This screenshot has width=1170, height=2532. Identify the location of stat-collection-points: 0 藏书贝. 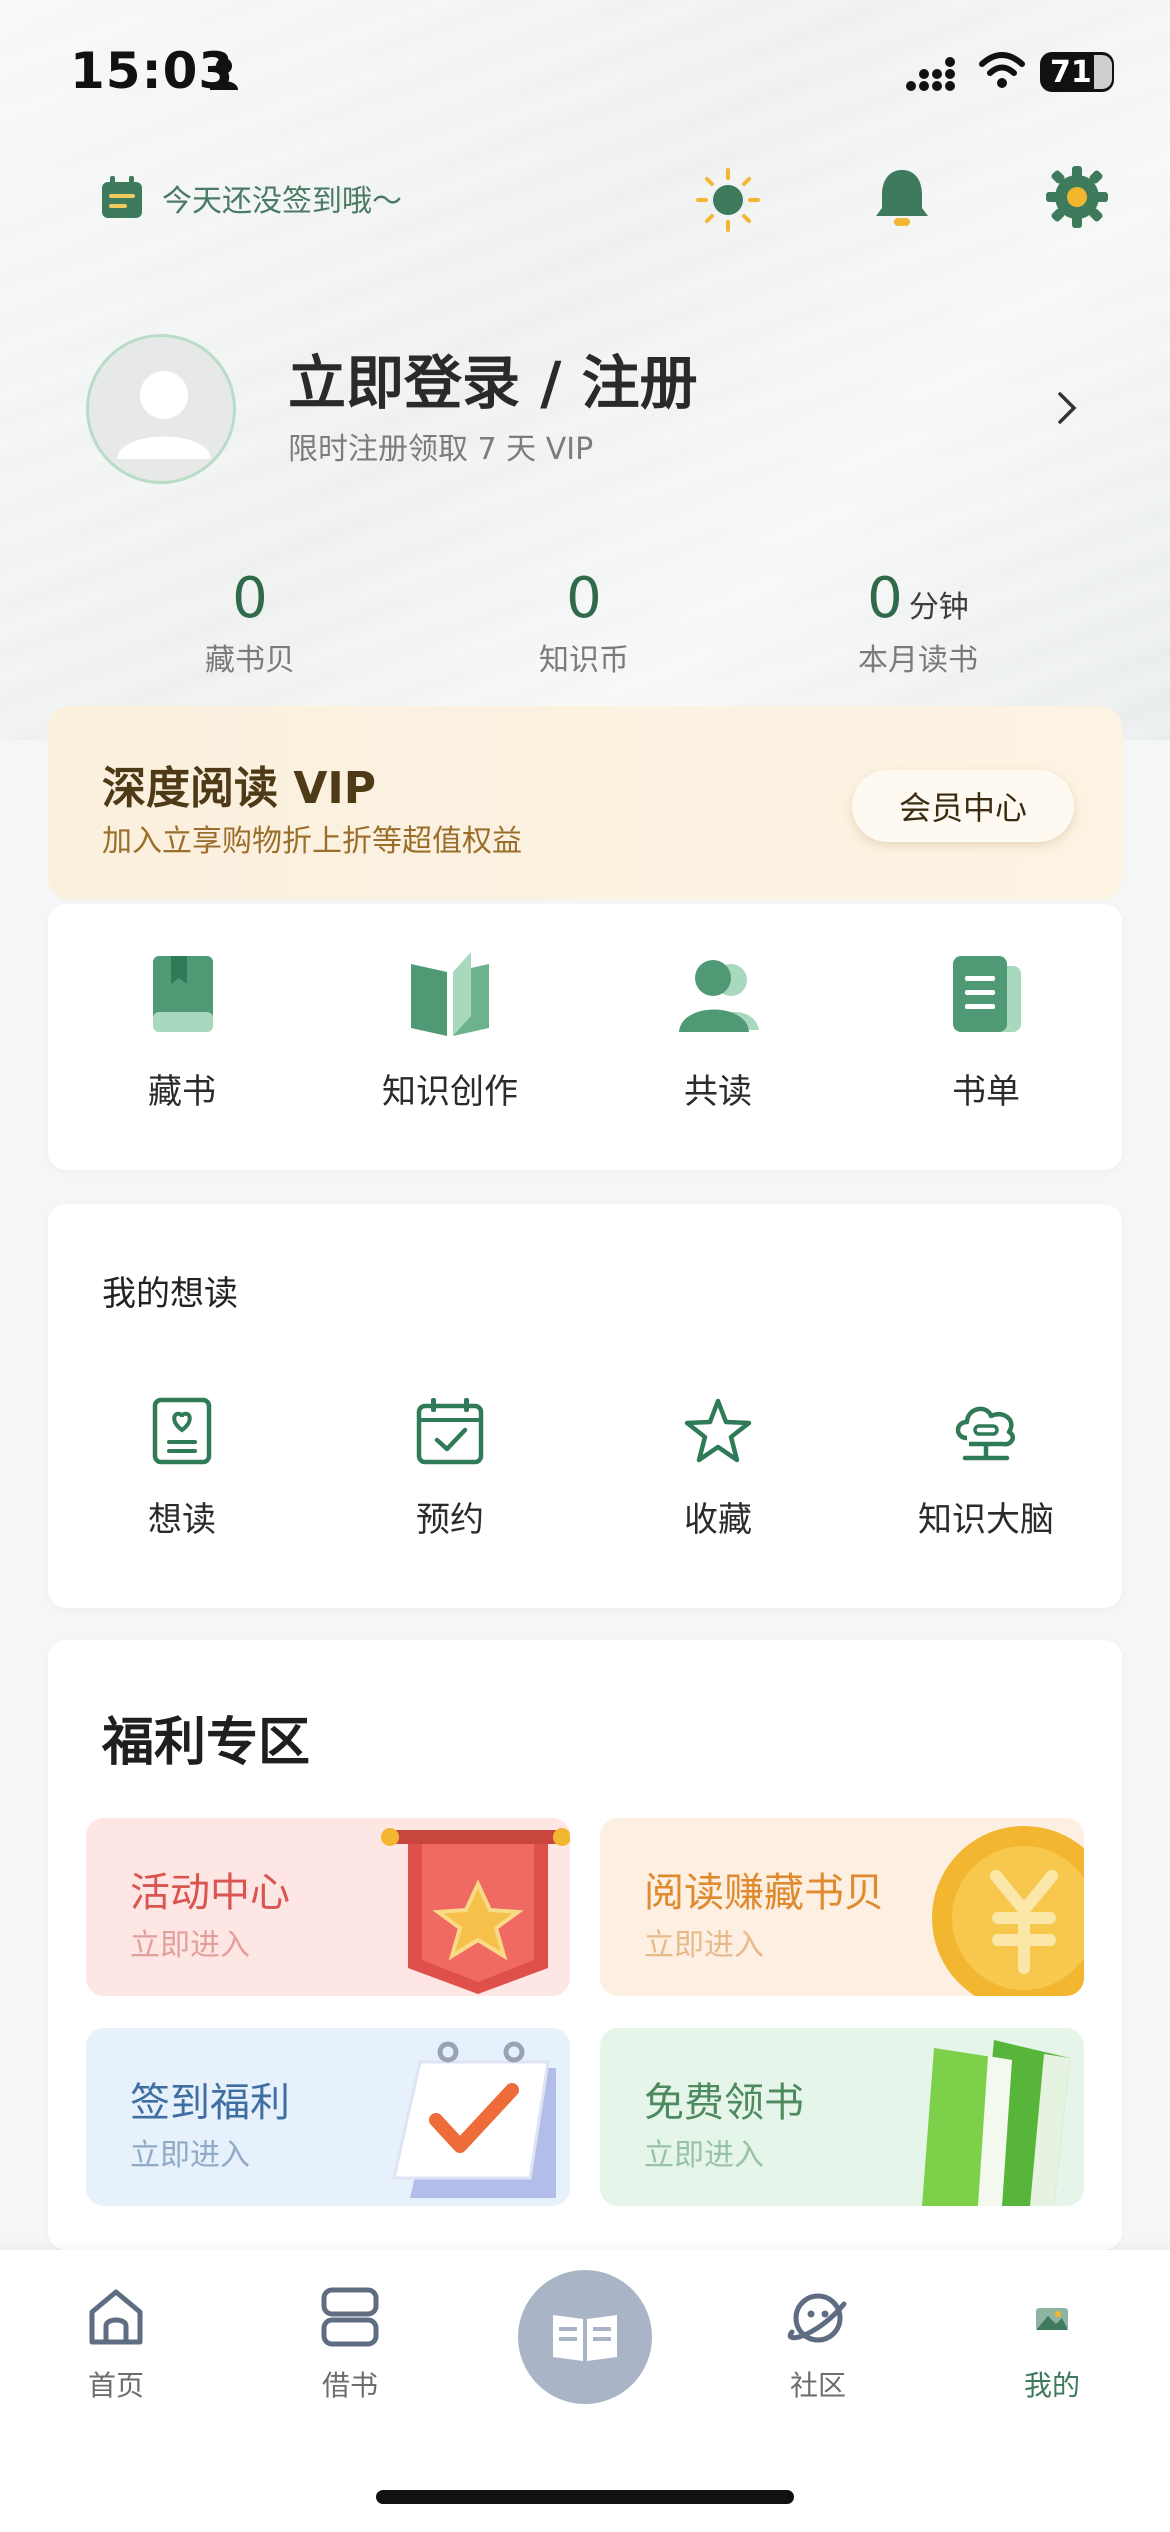
(250, 622).